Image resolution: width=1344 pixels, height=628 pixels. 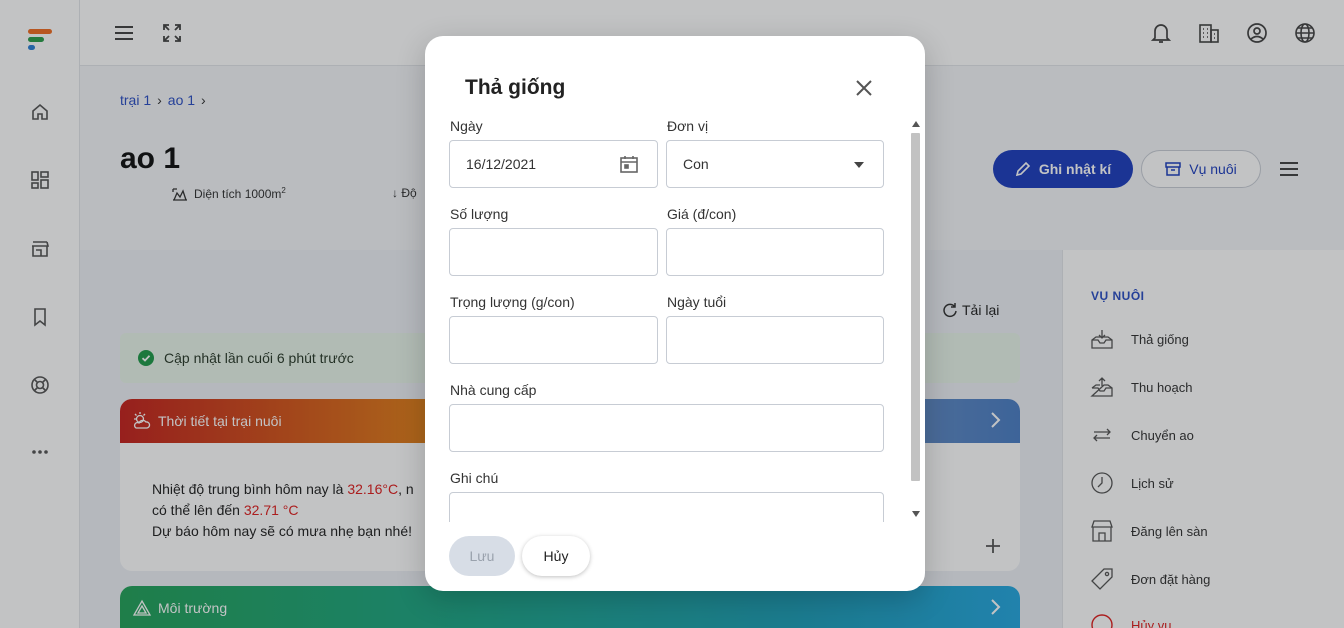 What do you see at coordinates (512, 302) in the screenshot?
I see `weight-label: Trọng lượng (g/con)` at bounding box center [512, 302].